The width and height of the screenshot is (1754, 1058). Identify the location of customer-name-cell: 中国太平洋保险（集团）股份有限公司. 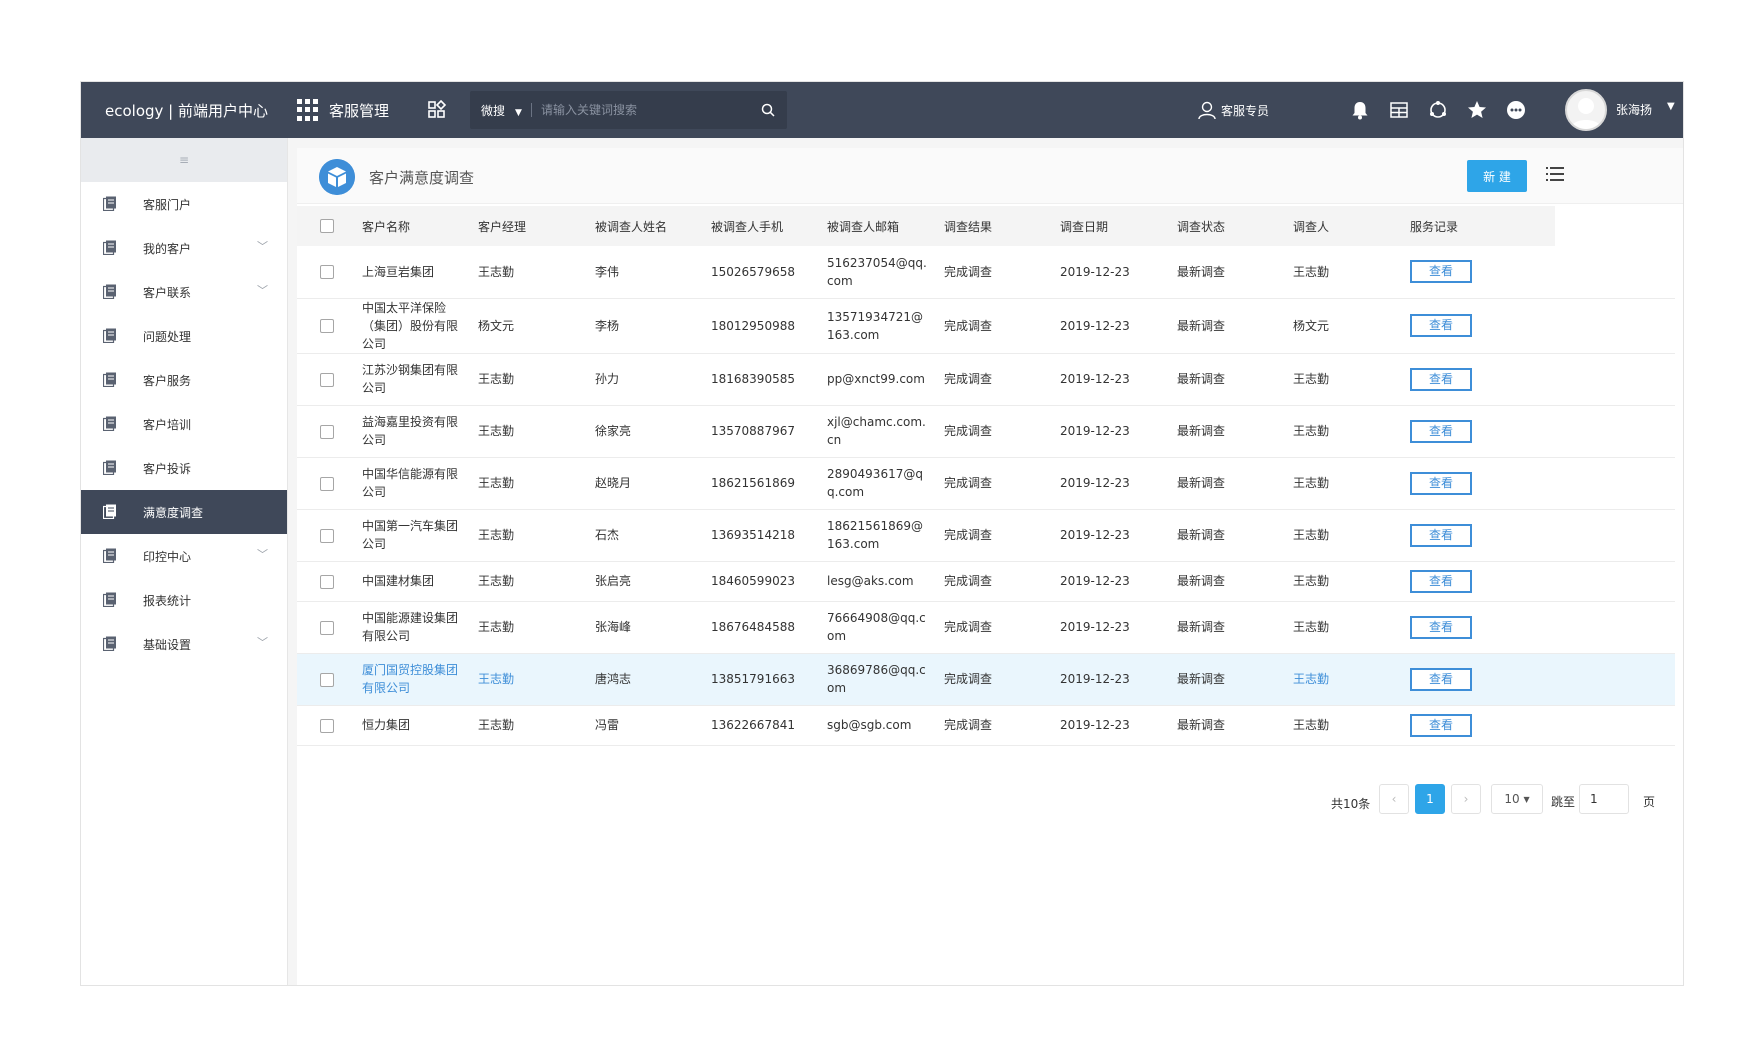
(420, 326).